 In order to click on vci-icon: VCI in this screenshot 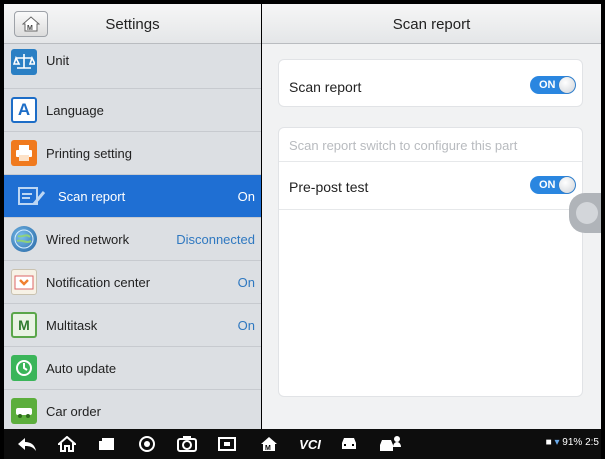, I will do `click(310, 444)`.